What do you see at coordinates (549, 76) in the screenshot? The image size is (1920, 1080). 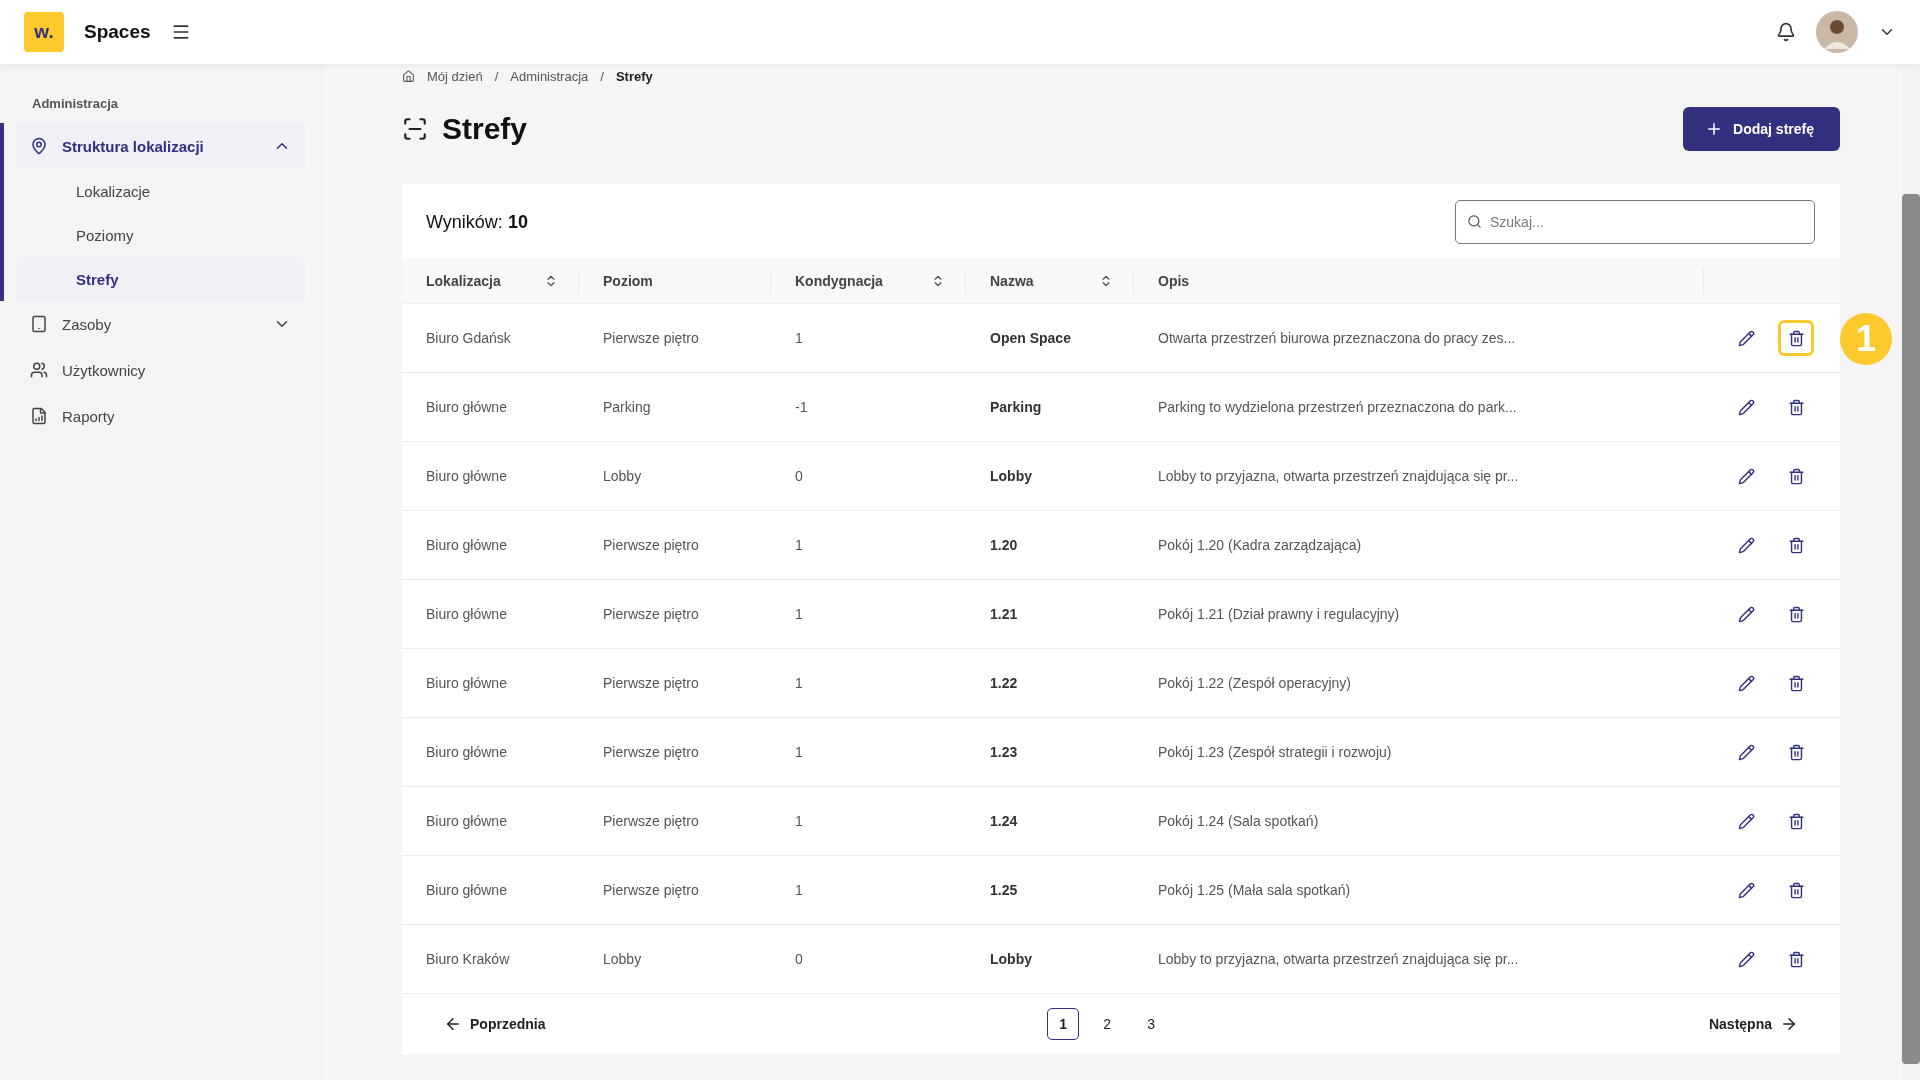 I see `breadcrumb-link: Administracja` at bounding box center [549, 76].